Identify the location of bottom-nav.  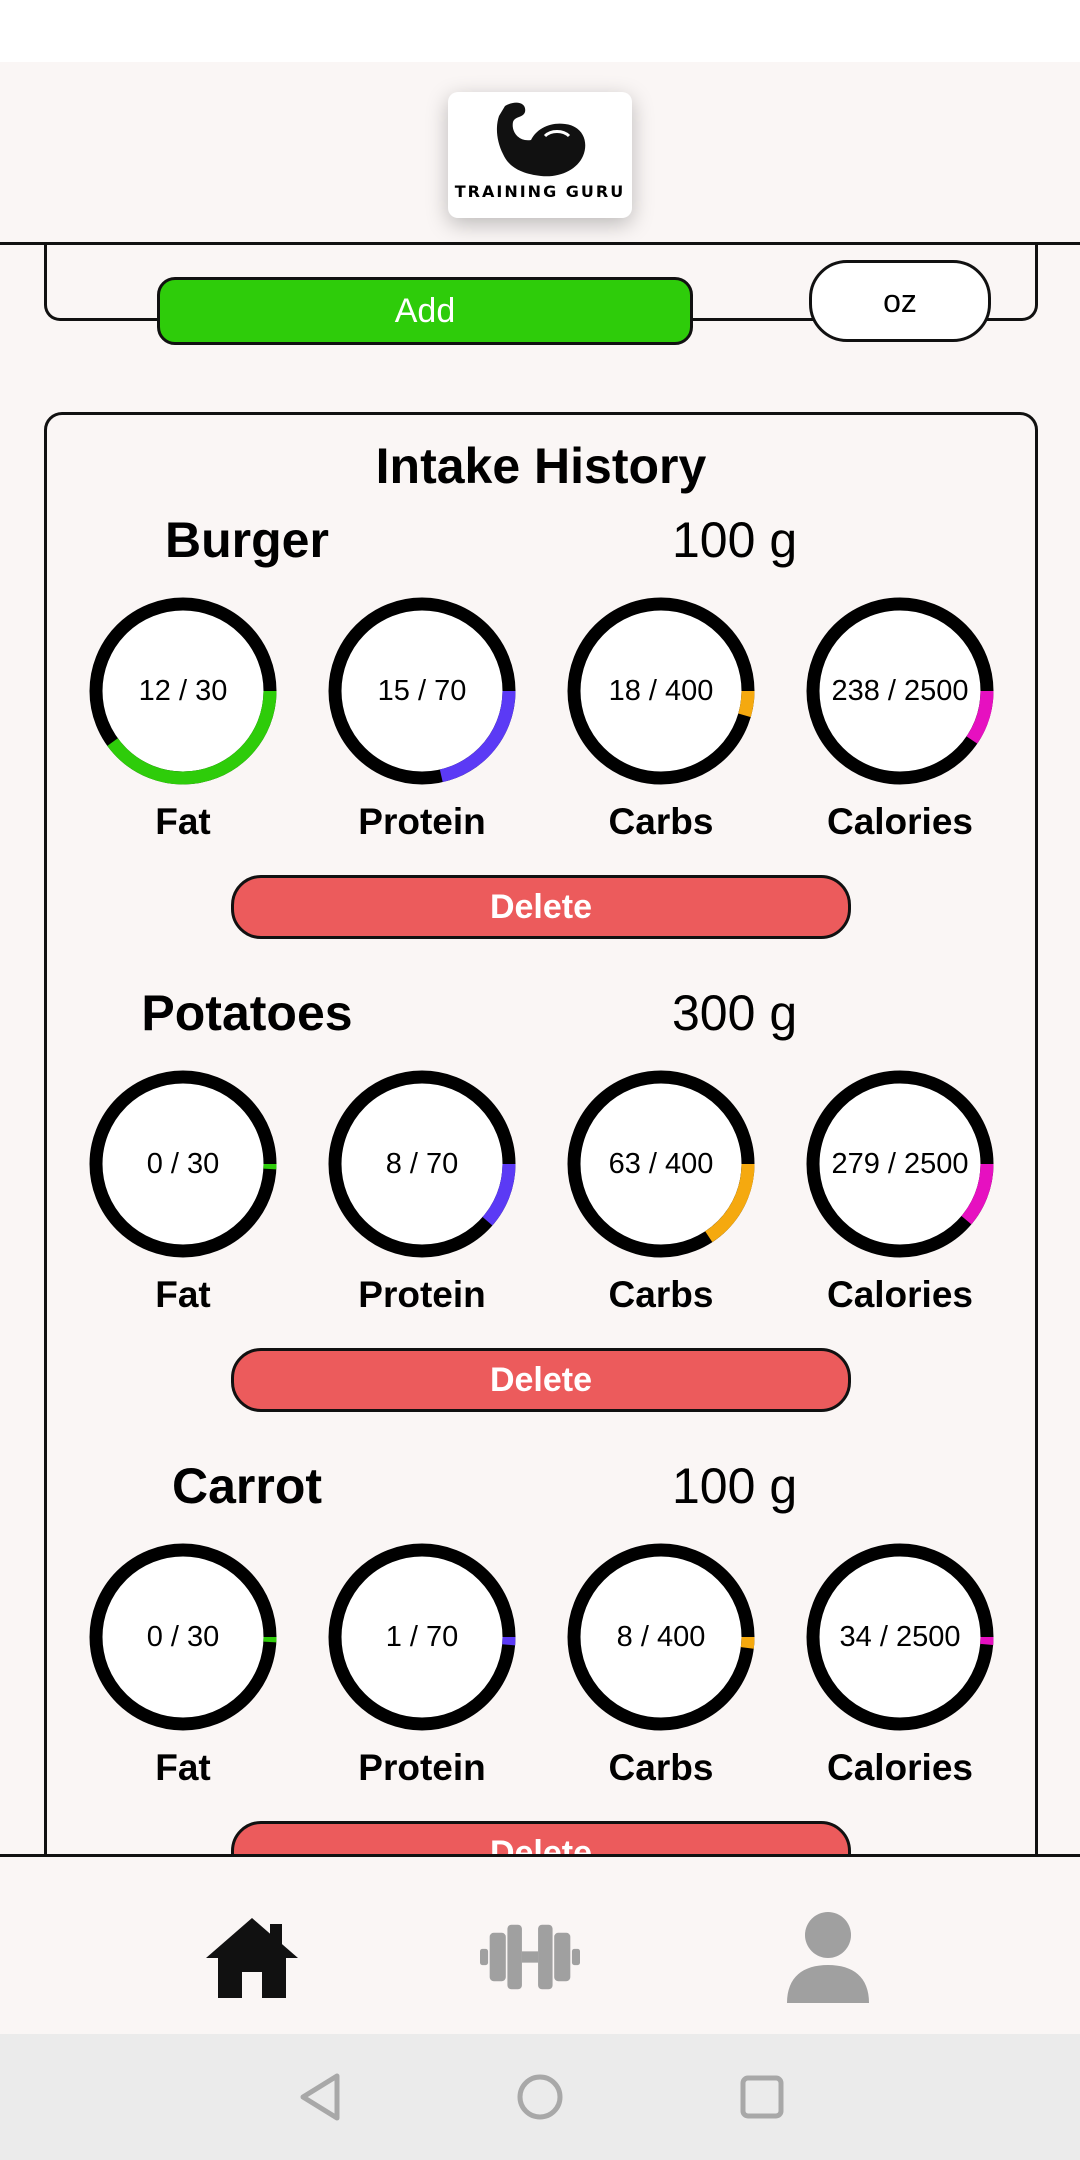
(540, 1945).